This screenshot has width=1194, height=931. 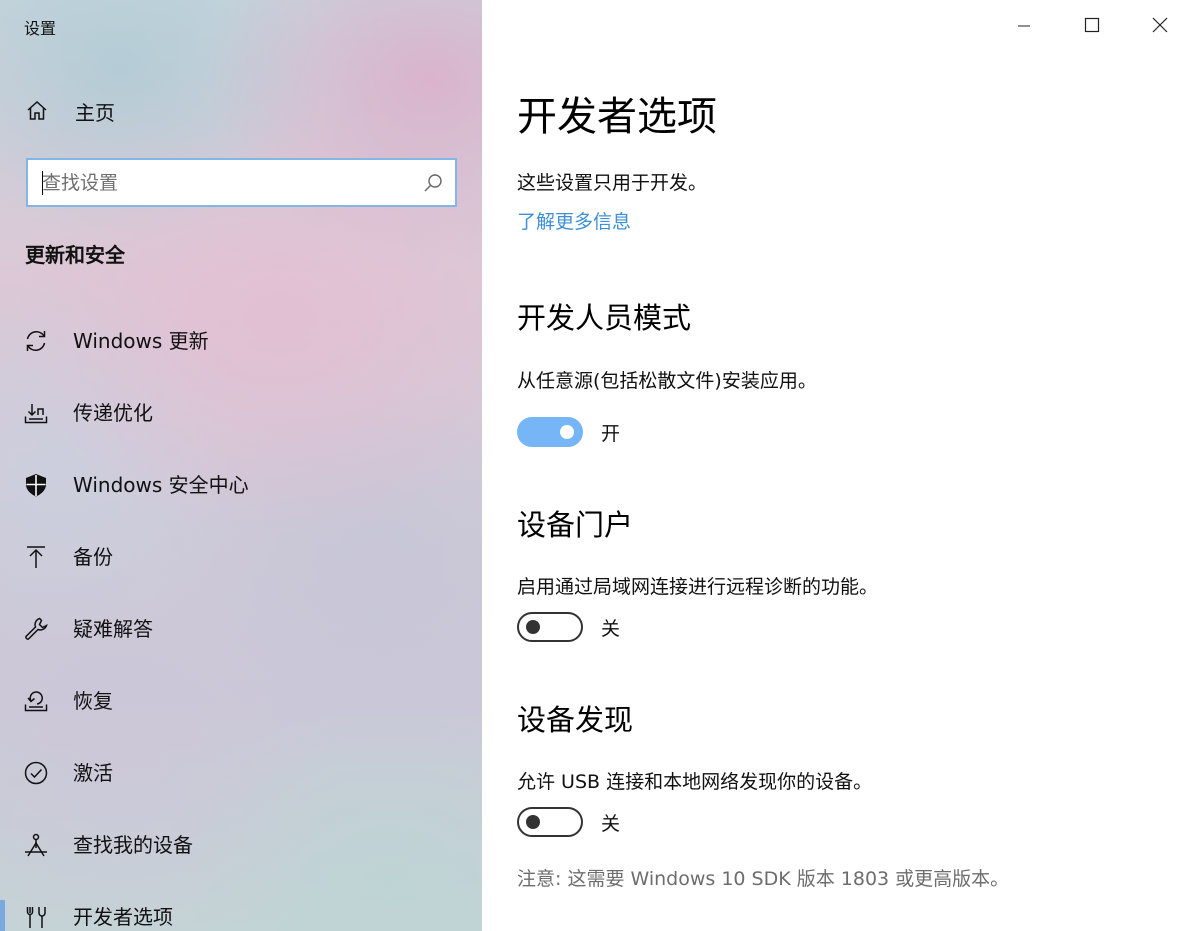 I want to click on text-caret, so click(x=42, y=183).